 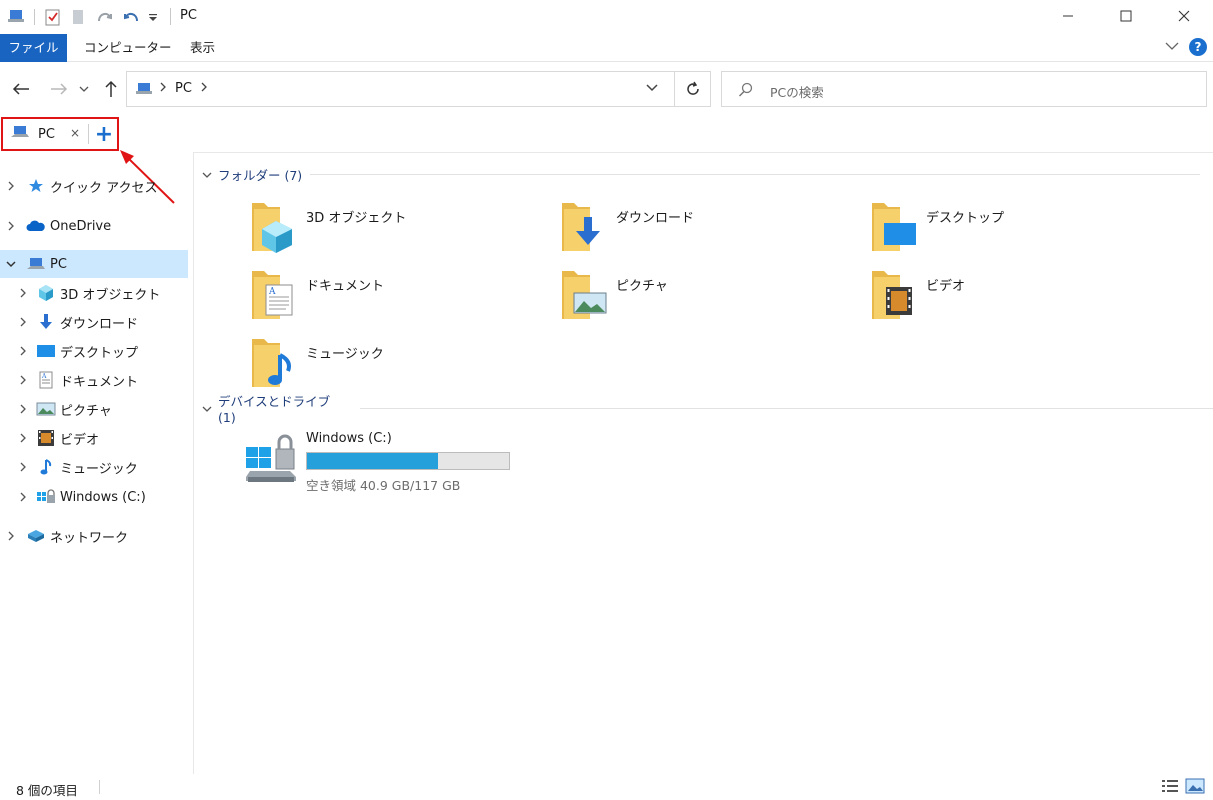 I want to click on window-controls, so click(x=1126, y=16).